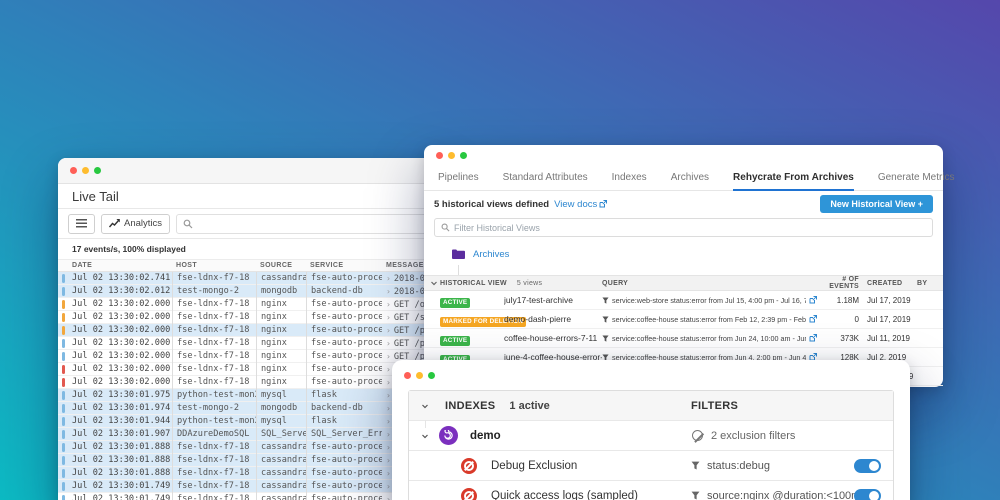 The image size is (1000, 500). Describe the element at coordinates (121, 497) in the screenshot. I see `log-date: Jul 02 13:30:01.749` at that location.